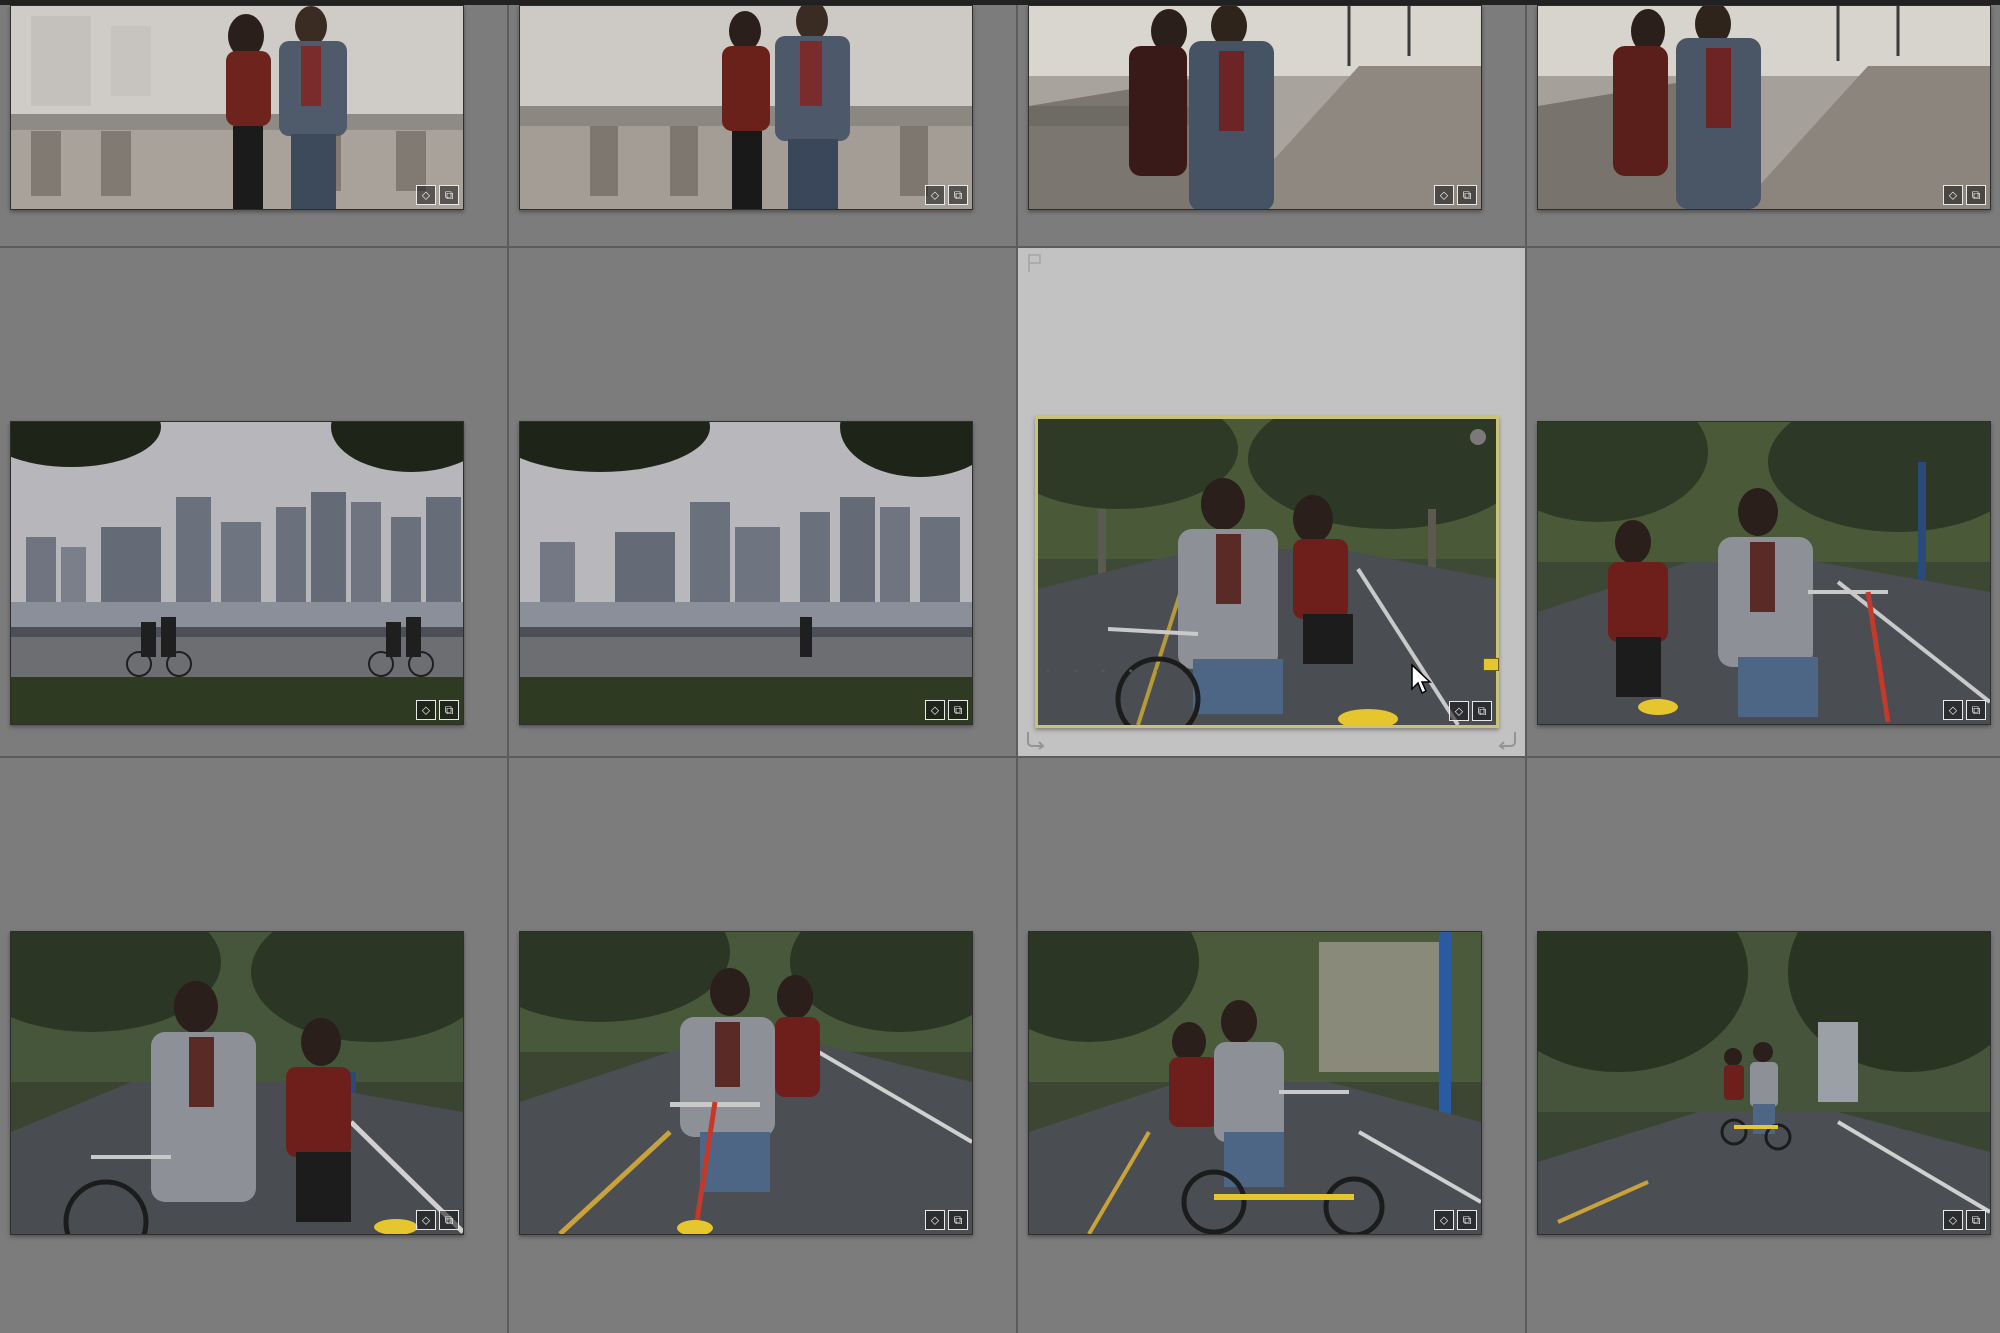 The height and width of the screenshot is (1333, 2000). I want to click on rating-stars: • • • • •, so click(1108, 671).